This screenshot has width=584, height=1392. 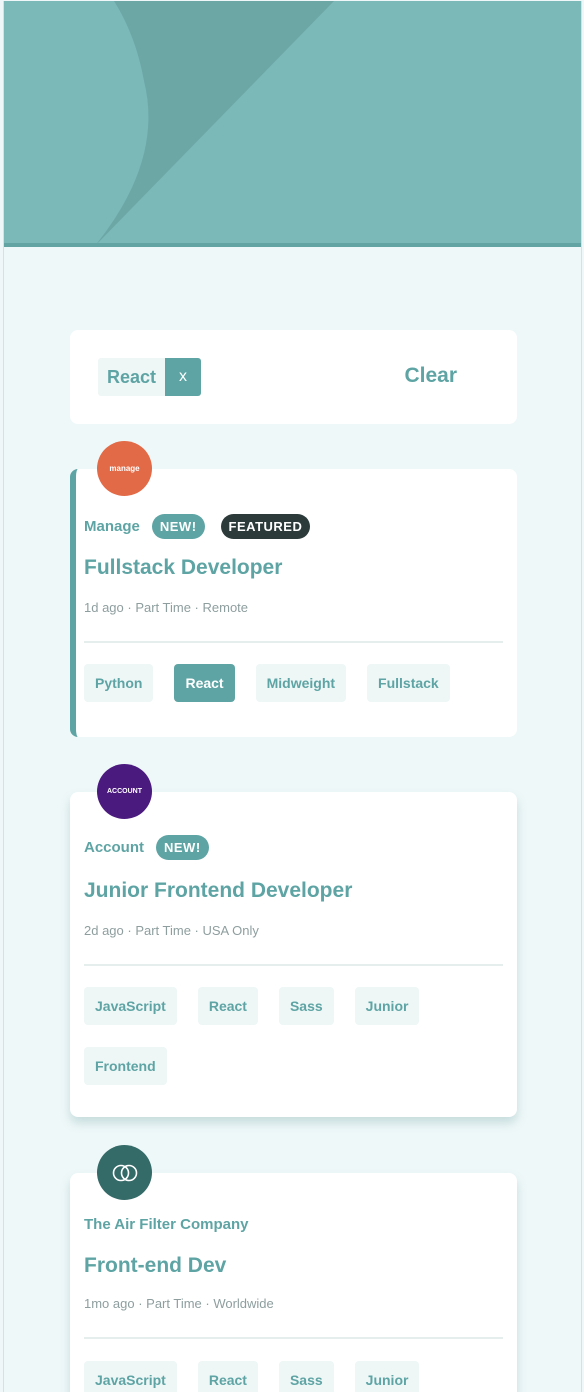 I want to click on tag-list: JavaScript React Sass Junior, so click(x=293, y=1376).